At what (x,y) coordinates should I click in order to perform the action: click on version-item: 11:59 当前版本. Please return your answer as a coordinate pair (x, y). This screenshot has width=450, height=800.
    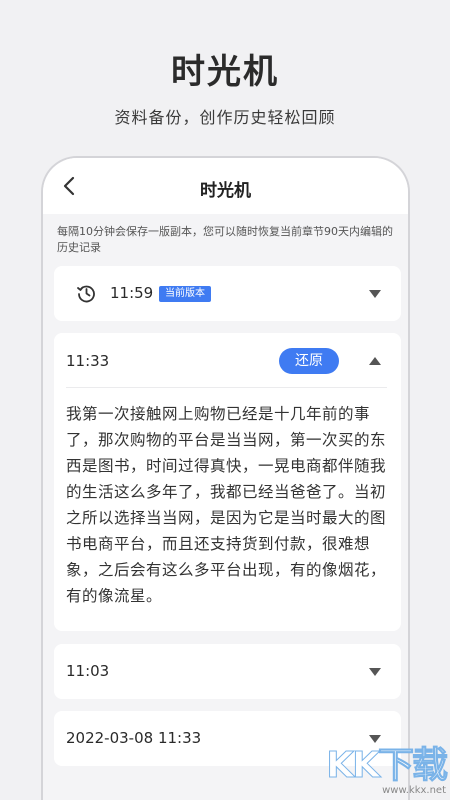
    Looking at the image, I should click on (227, 293).